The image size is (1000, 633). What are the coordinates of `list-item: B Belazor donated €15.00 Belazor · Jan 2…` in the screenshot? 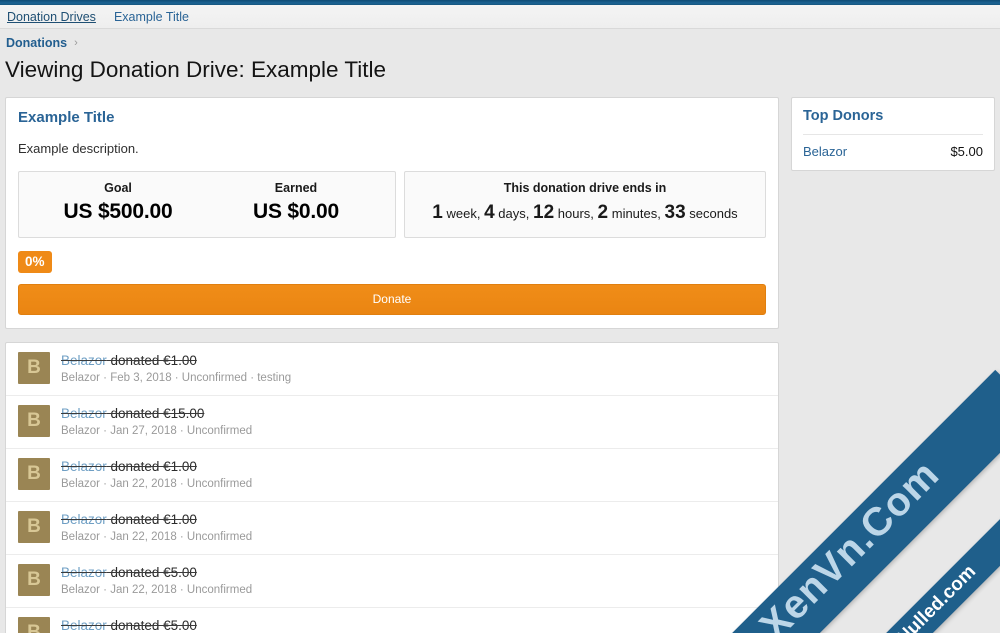 It's located at (392, 422).